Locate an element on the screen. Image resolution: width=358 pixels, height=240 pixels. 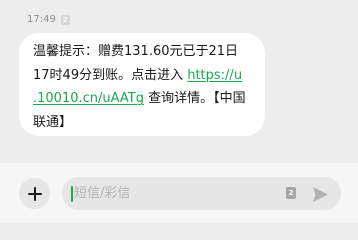
message-link: .10010.cn/uAATg is located at coordinates (88, 98).